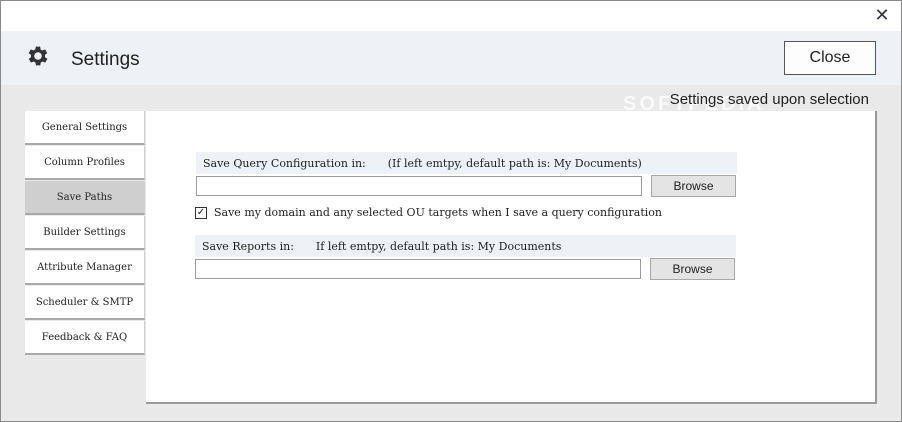  Describe the element at coordinates (692, 269) in the screenshot. I see `reports-browse-button: Browse` at that location.